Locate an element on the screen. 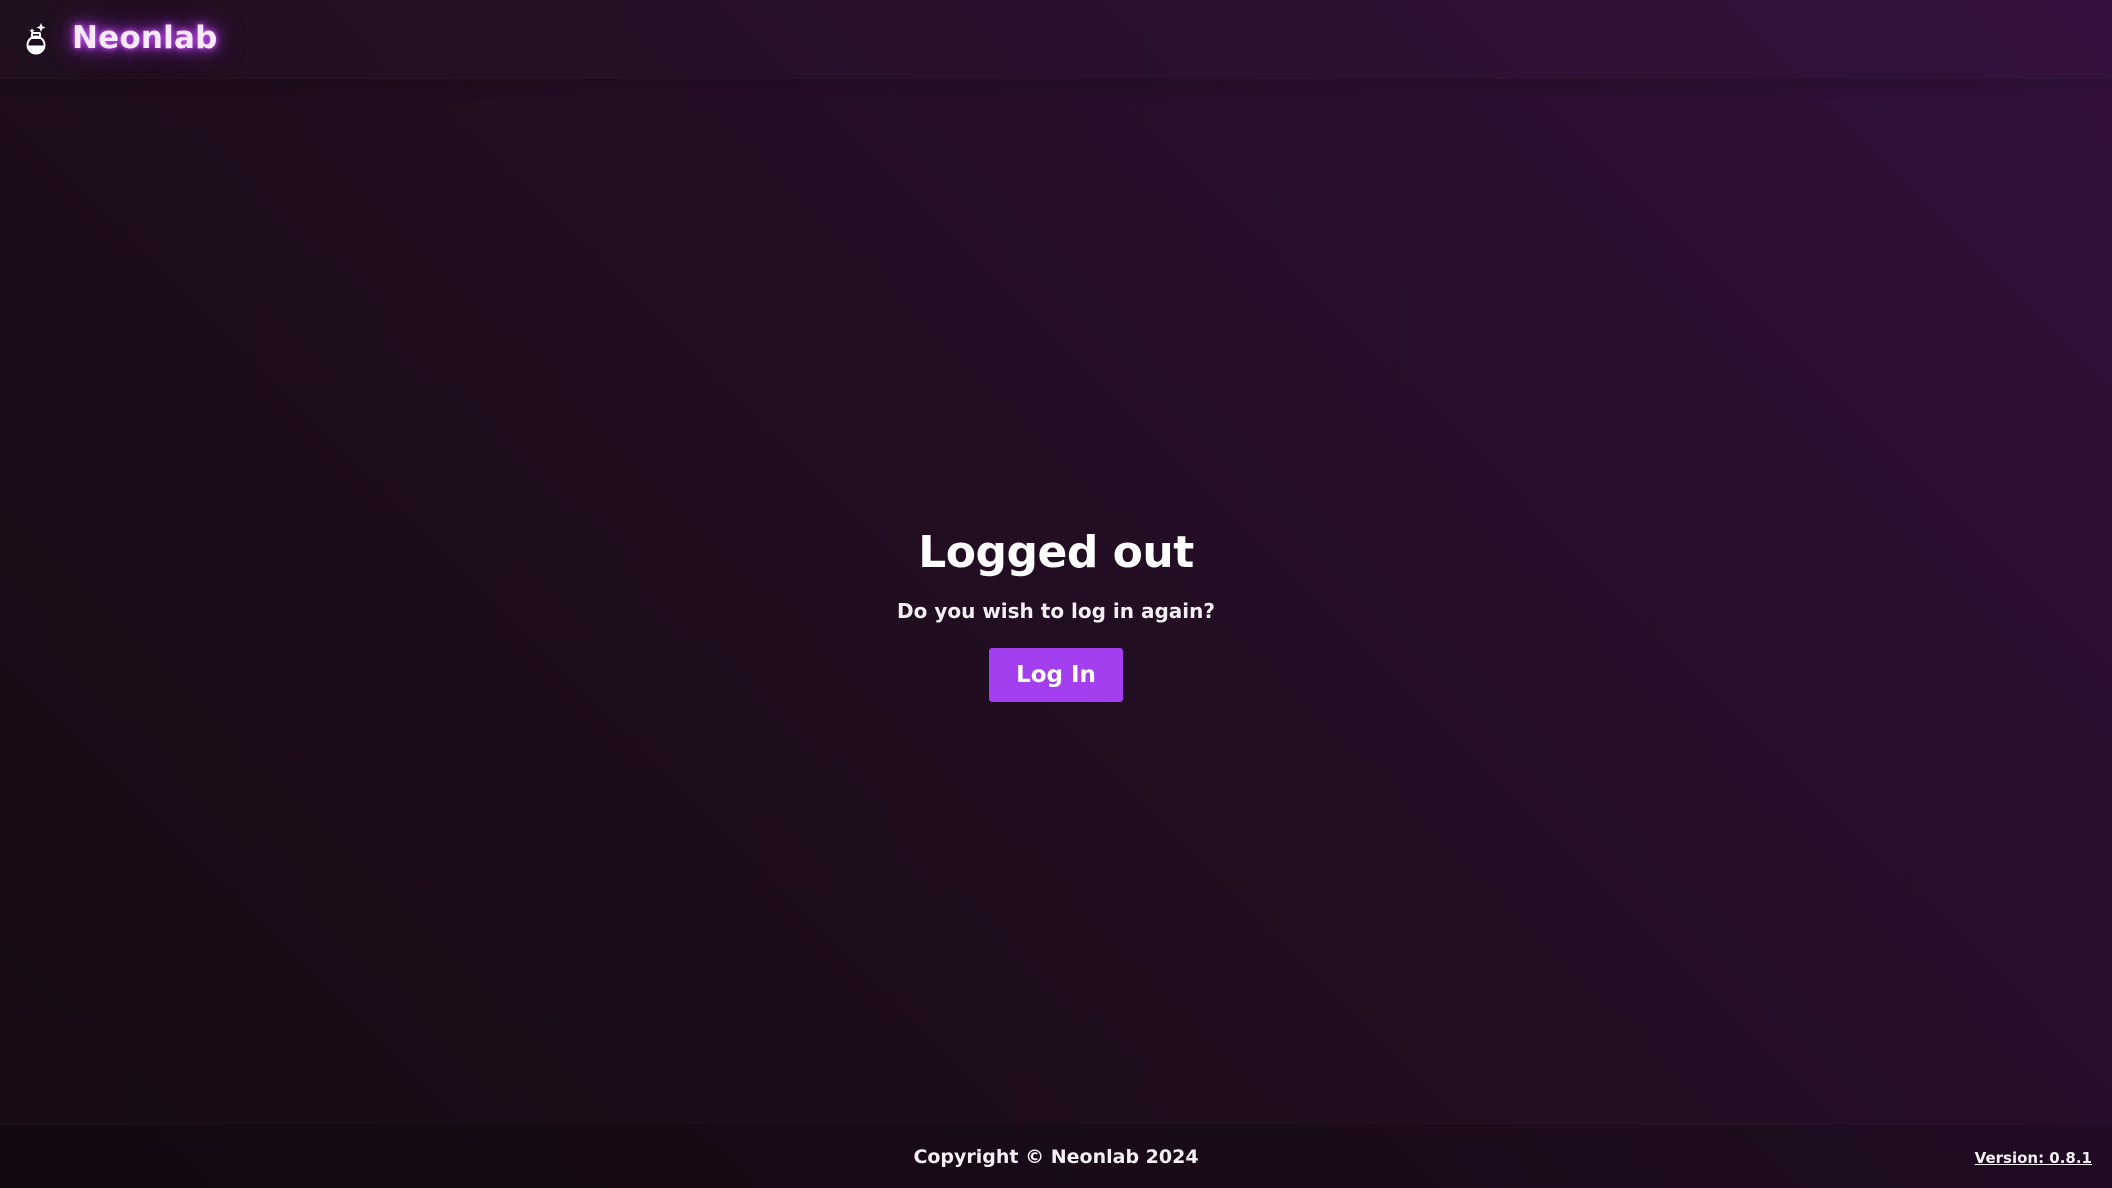 The image size is (2112, 1188). brand: Neonlab is located at coordinates (119, 38).